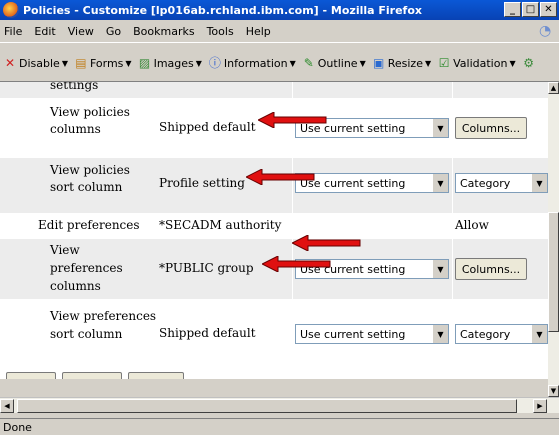 The image size is (559, 435). What do you see at coordinates (106, 63) in the screenshot?
I see `toolbar-forms-label: Forms` at bounding box center [106, 63].